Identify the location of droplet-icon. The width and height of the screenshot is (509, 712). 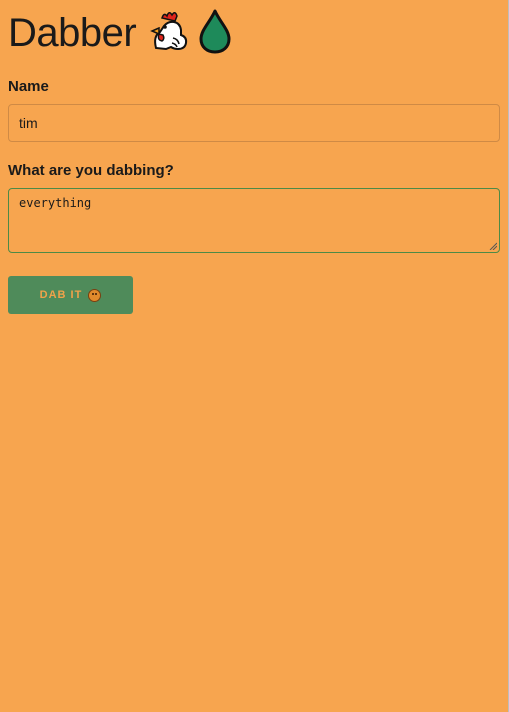
(215, 33).